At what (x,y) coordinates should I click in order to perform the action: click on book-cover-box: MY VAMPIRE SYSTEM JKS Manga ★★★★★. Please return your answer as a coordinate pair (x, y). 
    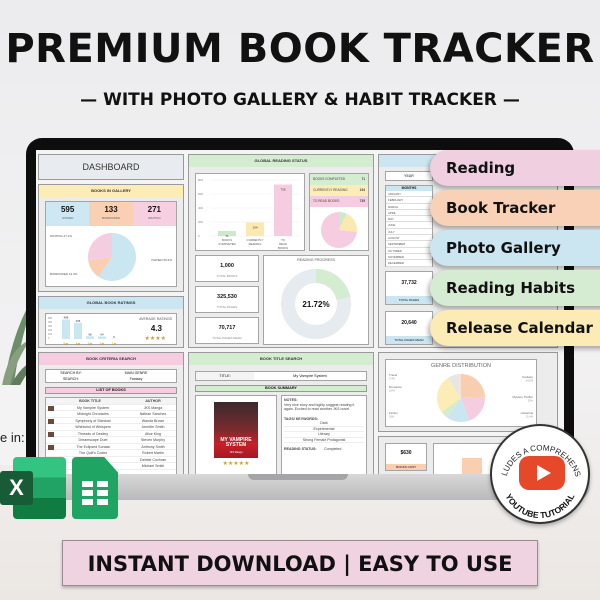
    Looking at the image, I should click on (236, 437).